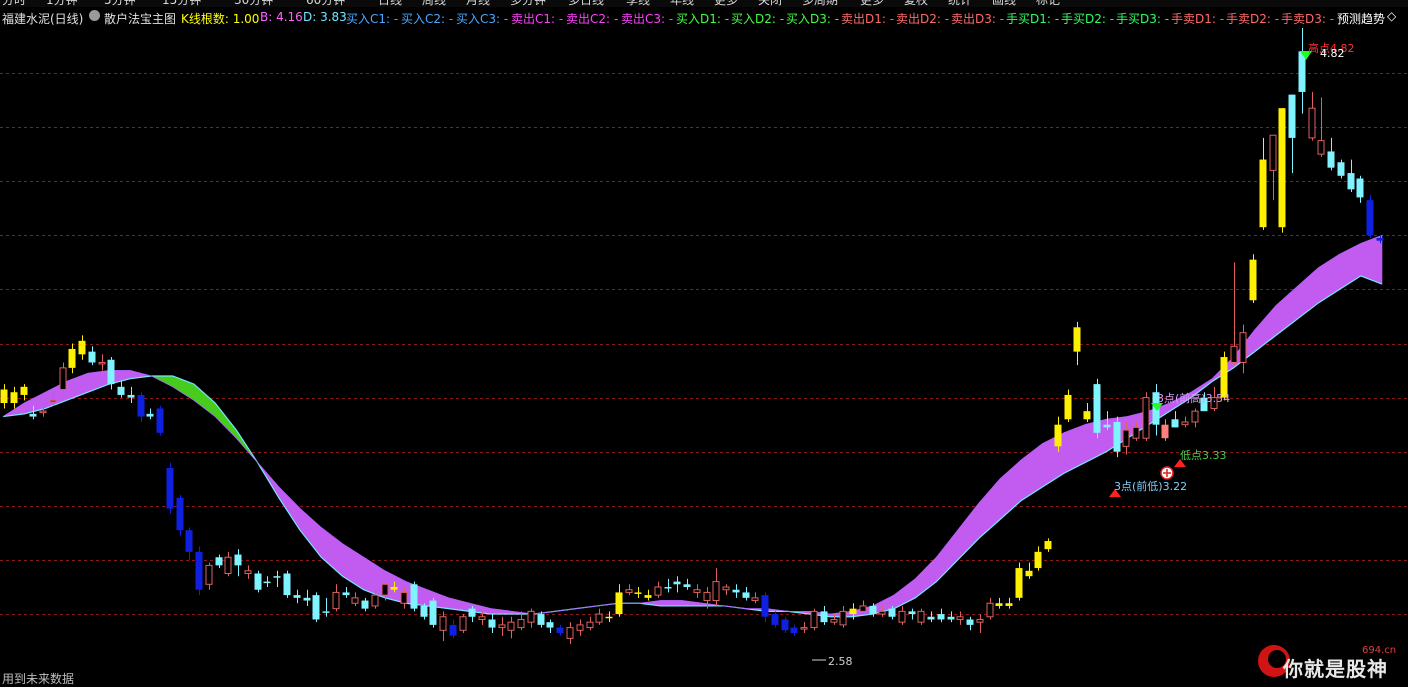  What do you see at coordinates (372, 19) in the screenshot?
I see `buy-c1: 买入C1: -` at bounding box center [372, 19].